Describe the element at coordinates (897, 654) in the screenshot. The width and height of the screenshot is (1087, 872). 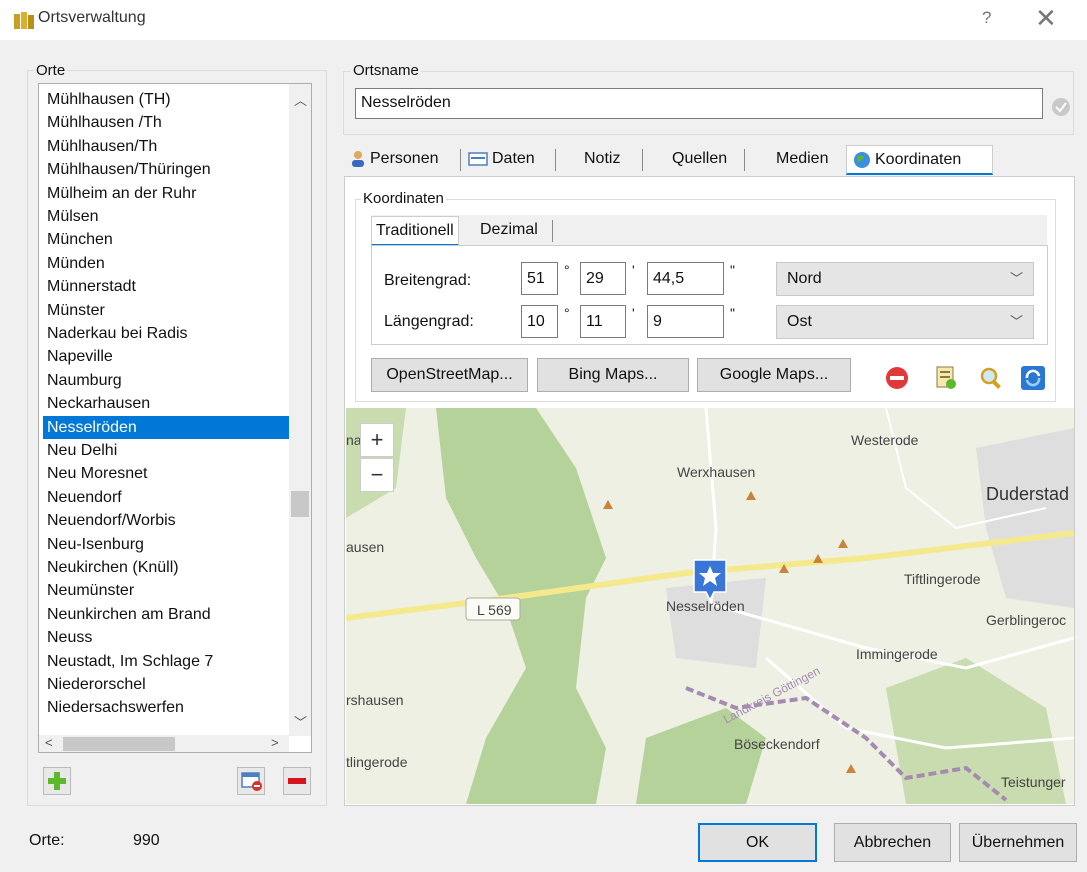
I see `map-label: Immingerode` at that location.